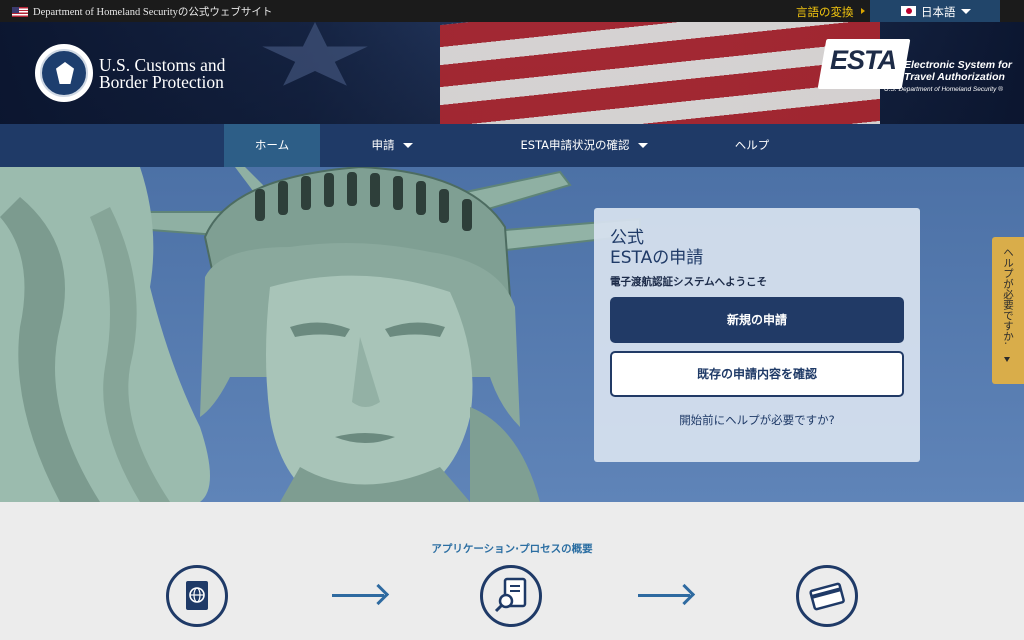 The width and height of the screenshot is (1024, 640). I want to click on step-passport, so click(197, 596).